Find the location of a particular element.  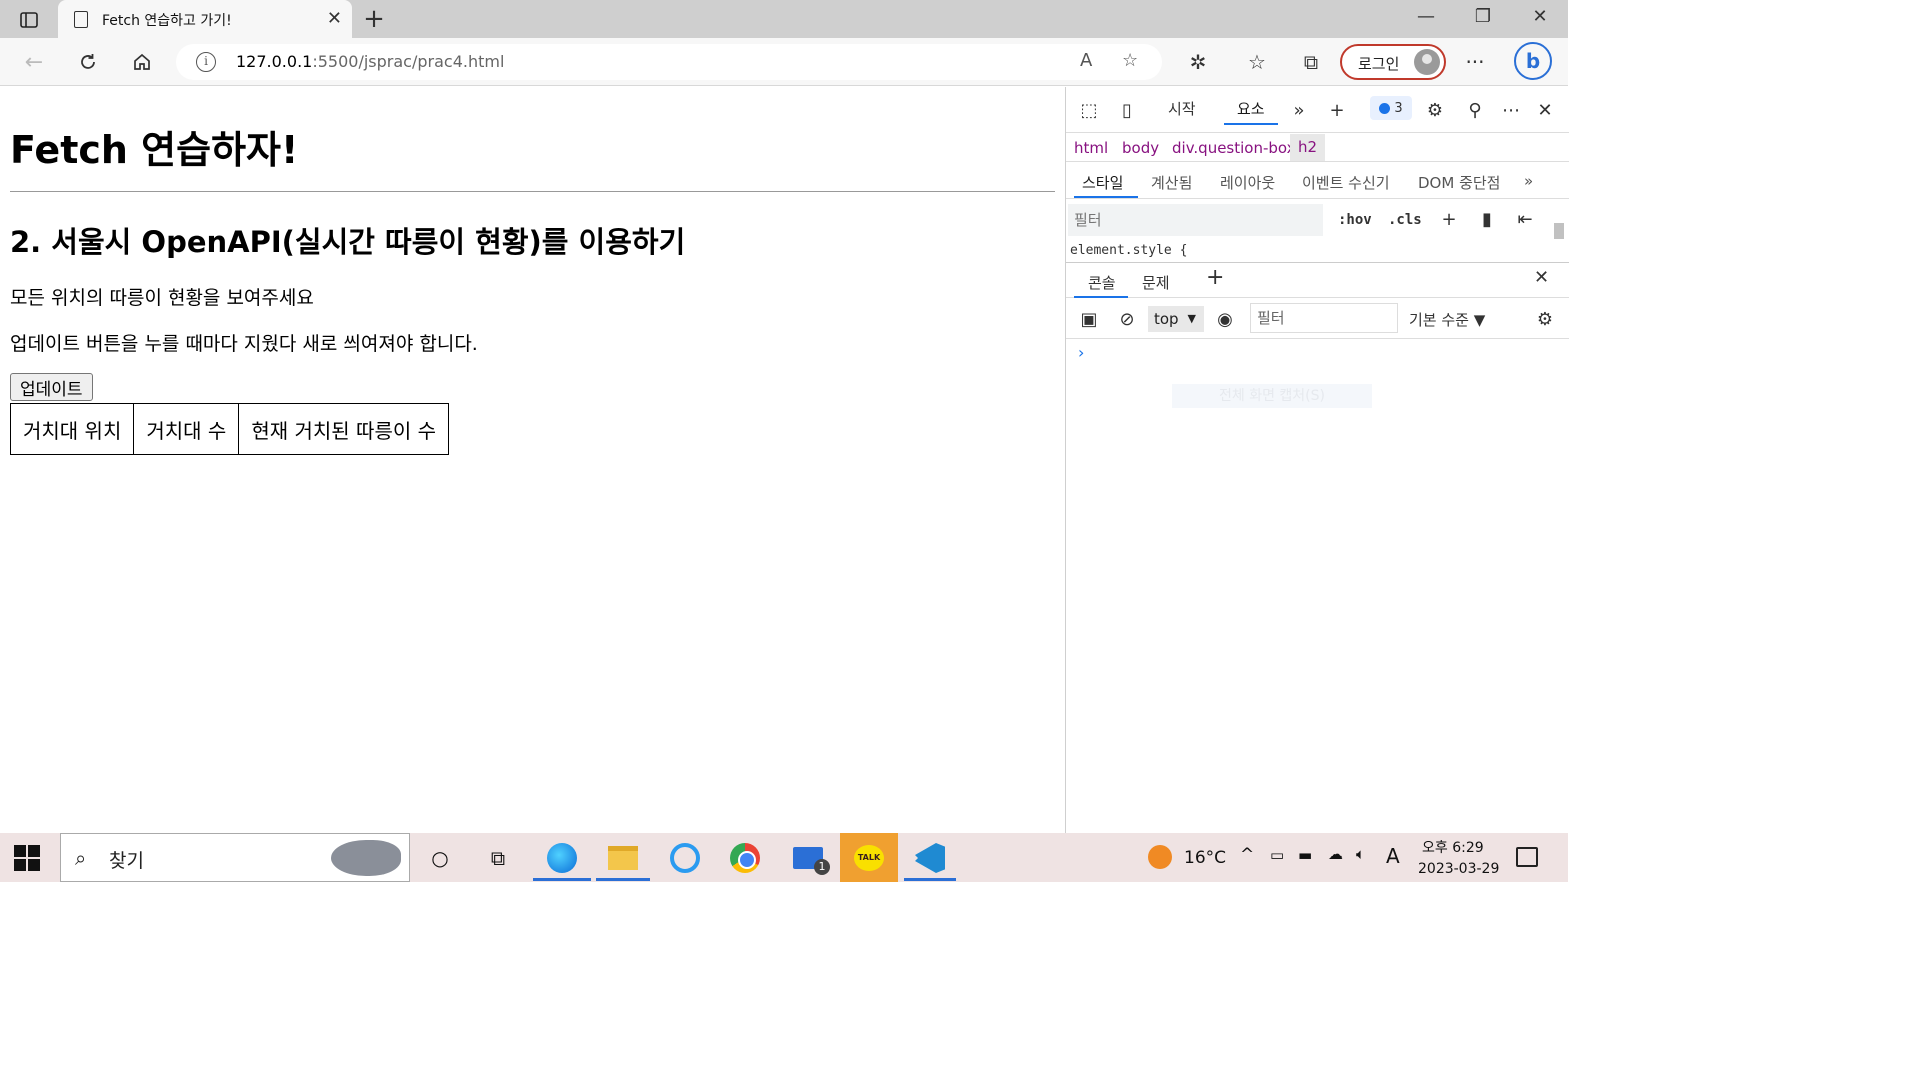

notification-icon is located at coordinates (1527, 857).